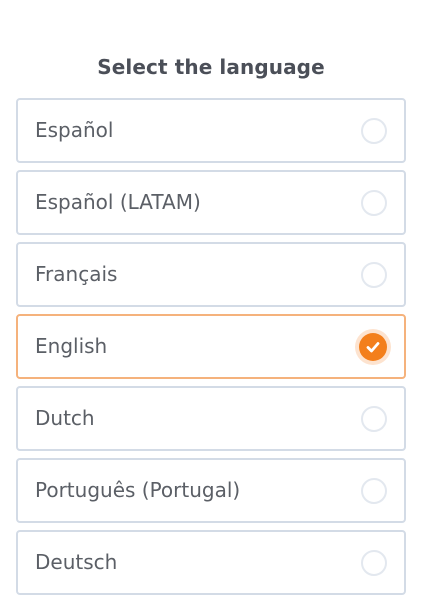 The width and height of the screenshot is (427, 615). What do you see at coordinates (65, 418) in the screenshot?
I see `language-option-label: Dutch` at bounding box center [65, 418].